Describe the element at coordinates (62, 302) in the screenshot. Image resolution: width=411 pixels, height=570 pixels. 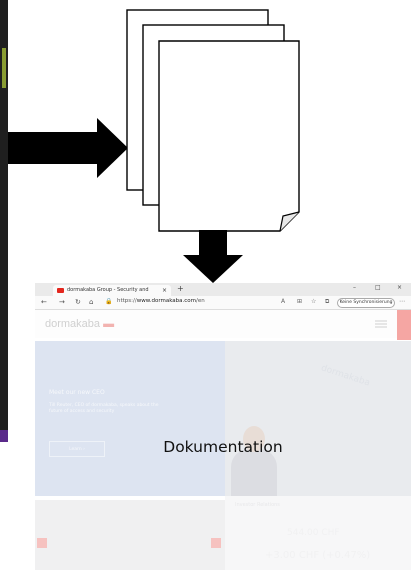
I see `forward-icon: →` at that location.